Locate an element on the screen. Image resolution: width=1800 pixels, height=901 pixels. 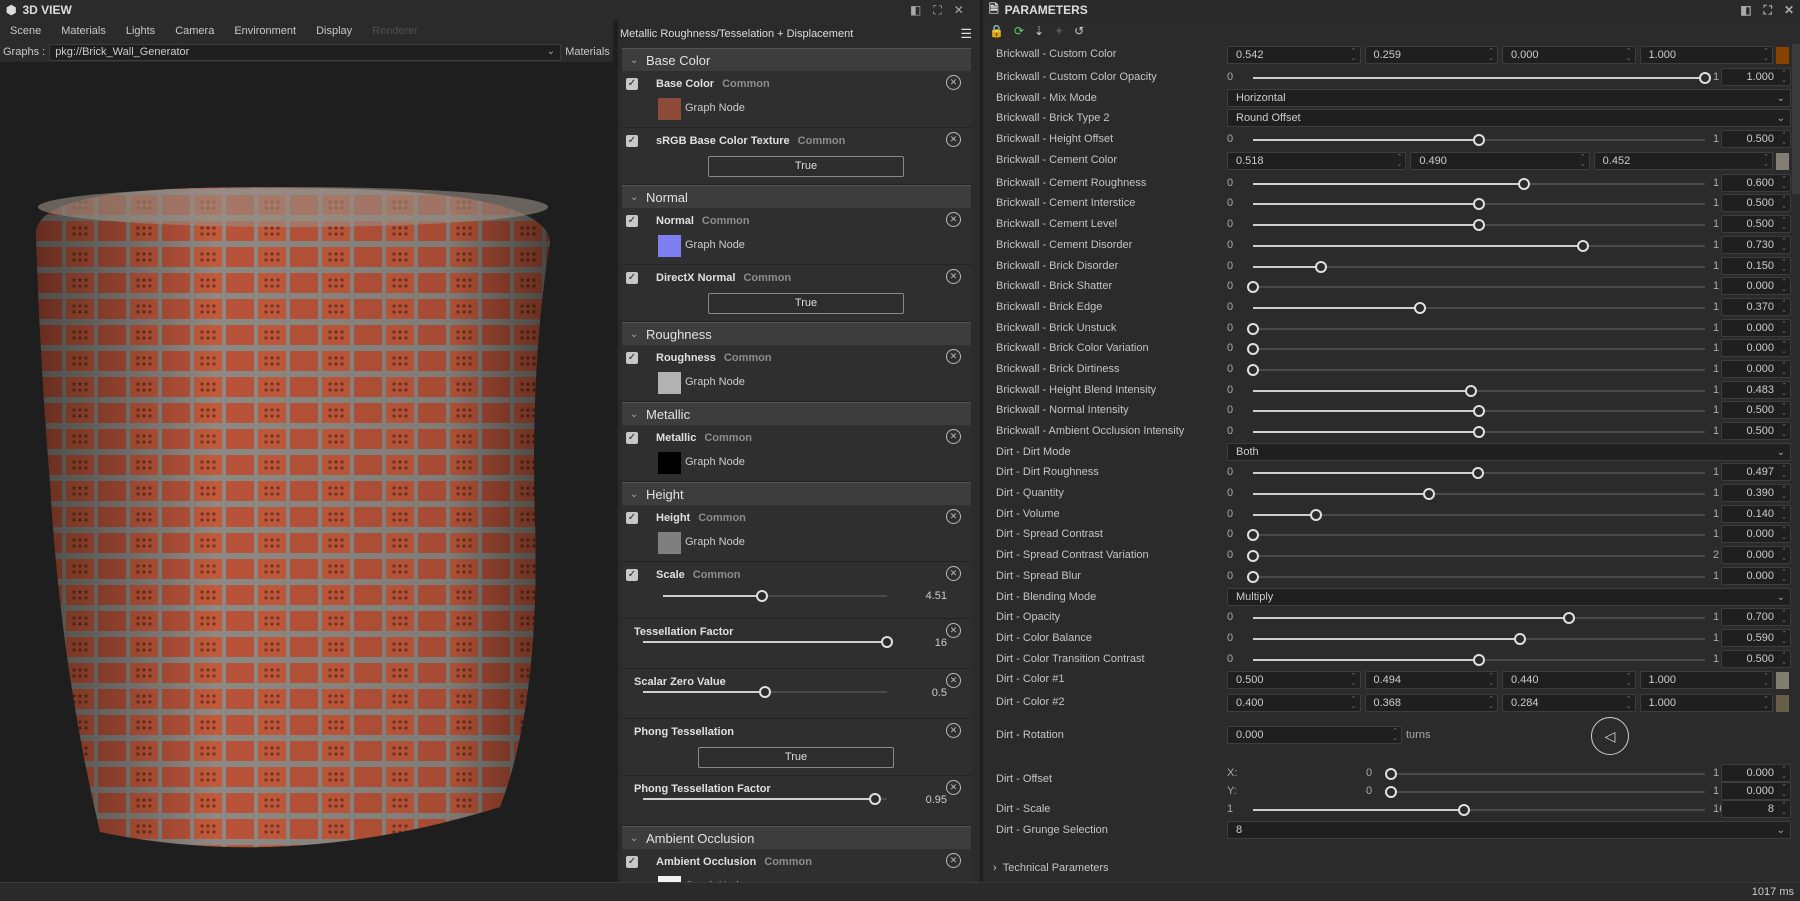
maximize-icon: ⛶ is located at coordinates (1768, 10).